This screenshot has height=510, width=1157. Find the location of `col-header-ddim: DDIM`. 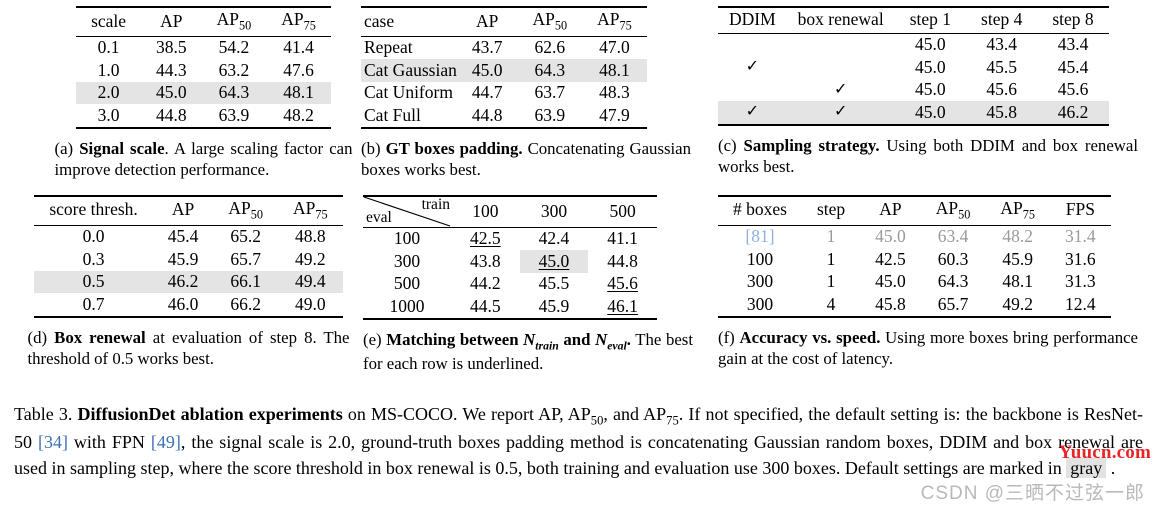

col-header-ddim: DDIM is located at coordinates (752, 19).